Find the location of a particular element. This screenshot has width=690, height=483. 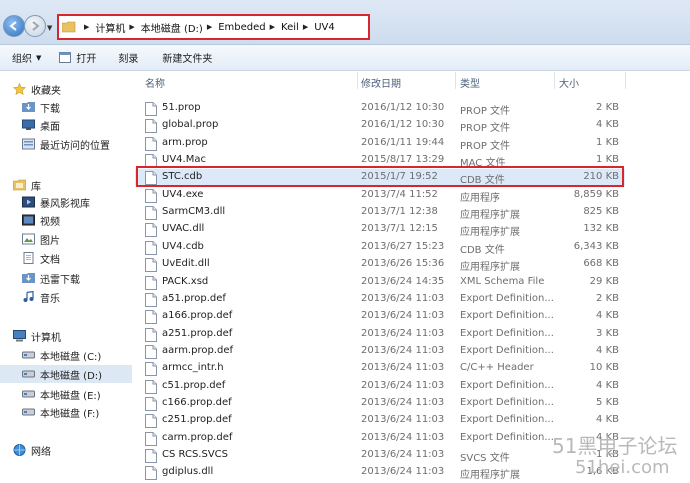

file-row: UV4.exe 2013/7/4 11:52 应用程序 8,859 KB is located at coordinates (380, 195).